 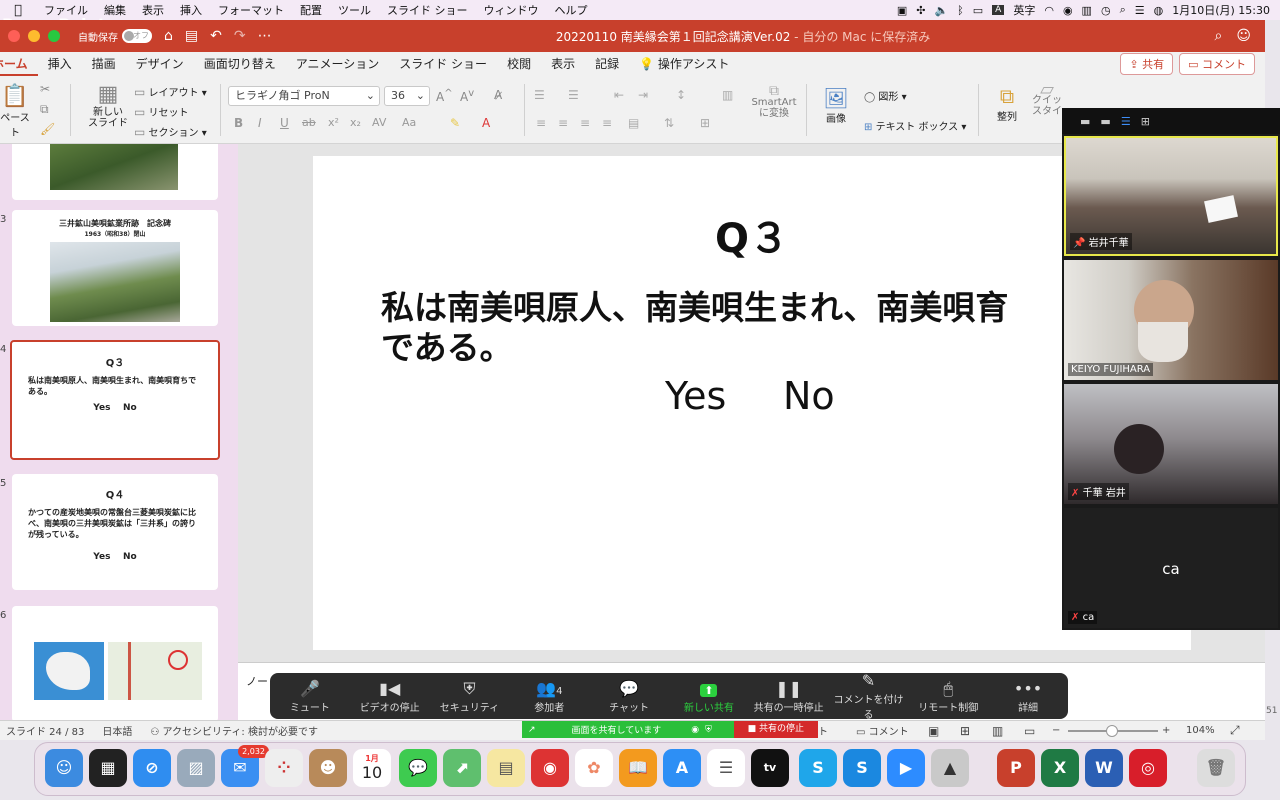 What do you see at coordinates (902, 10) in the screenshot?
I see `zoom-status-icon: ▣` at bounding box center [902, 10].